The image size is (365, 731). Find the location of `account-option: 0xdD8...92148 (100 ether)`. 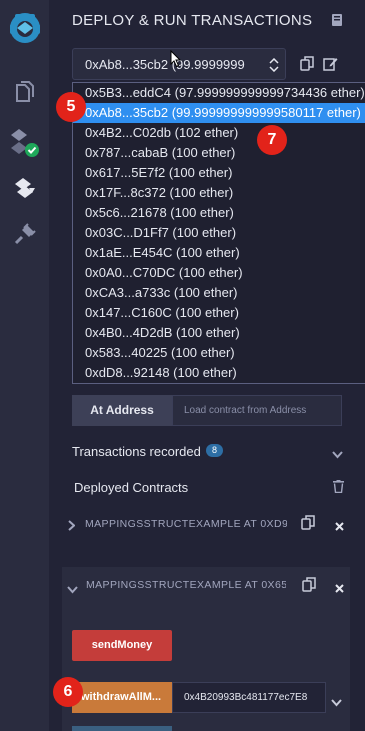

account-option: 0xdD8...92148 (100 ether) is located at coordinates (219, 373).